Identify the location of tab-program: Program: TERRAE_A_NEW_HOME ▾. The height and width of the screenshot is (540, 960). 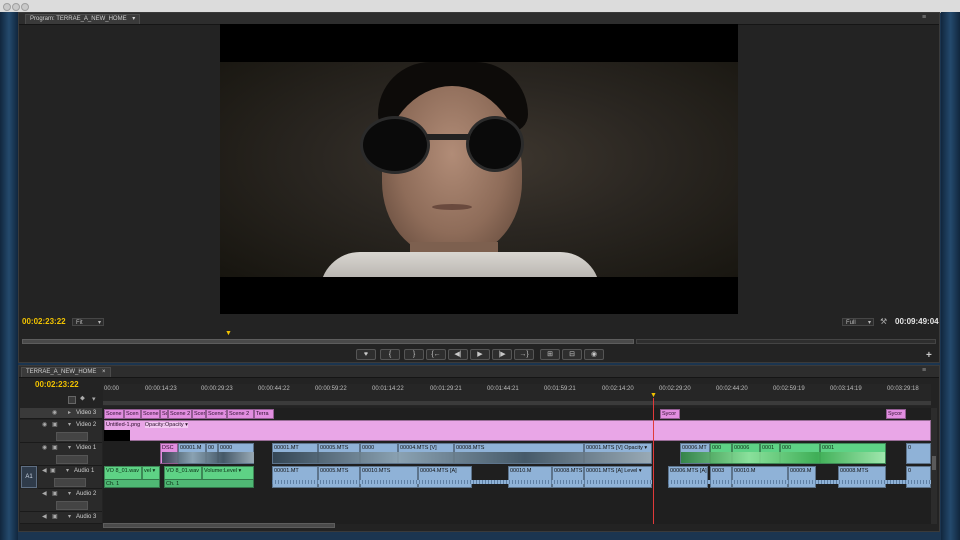
(83, 19).